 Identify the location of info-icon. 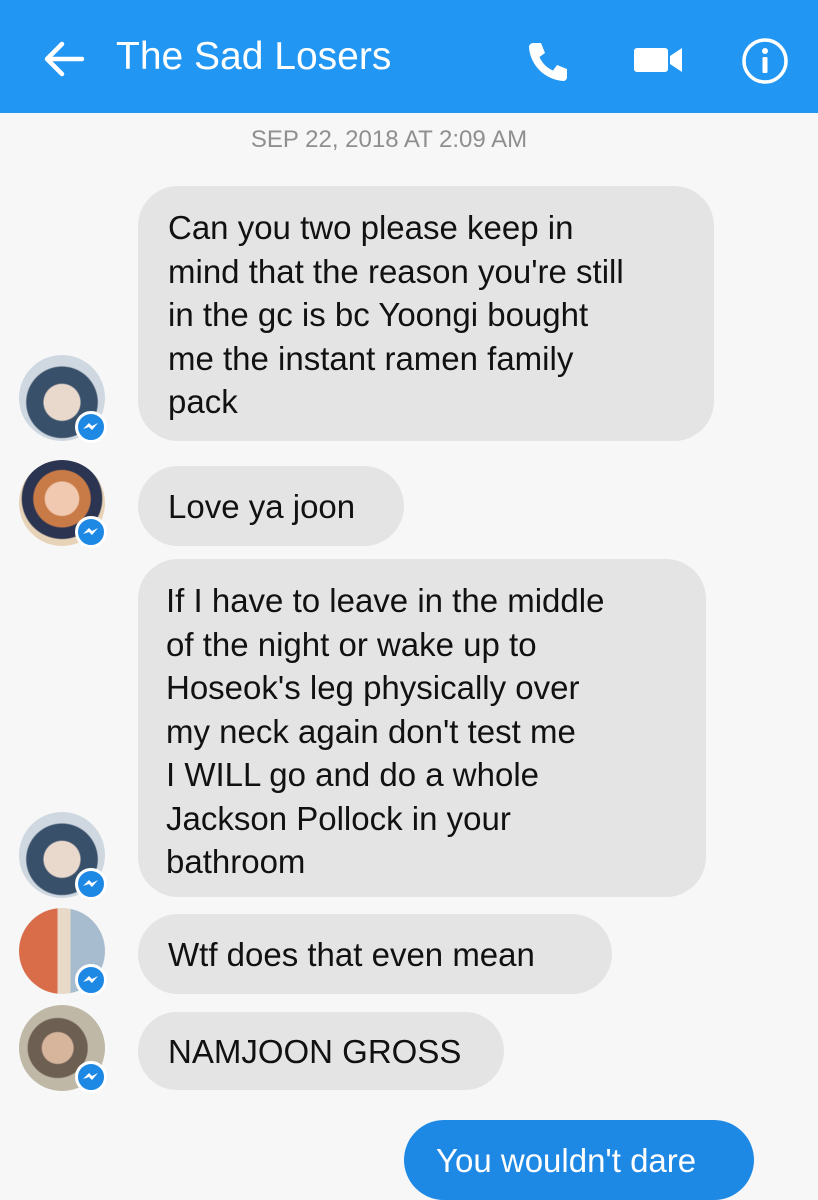
(765, 61).